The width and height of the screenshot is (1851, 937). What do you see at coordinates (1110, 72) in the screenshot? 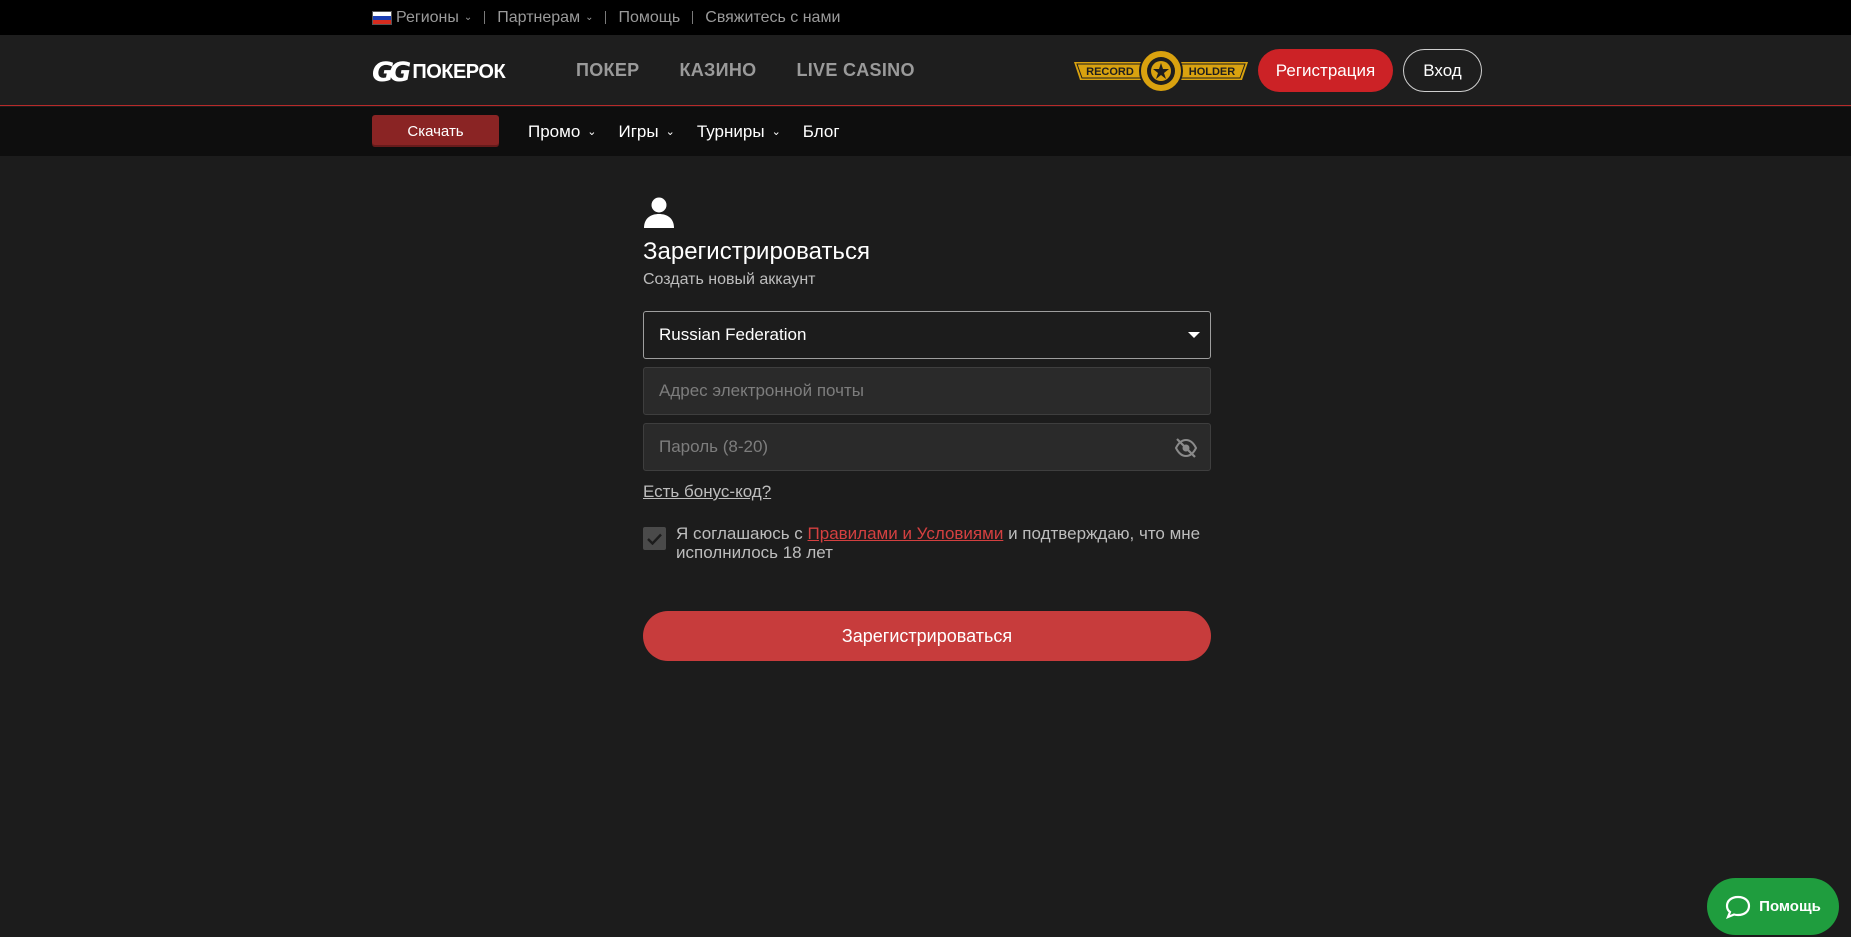
I see `badge-record-text: RECORD` at bounding box center [1110, 72].